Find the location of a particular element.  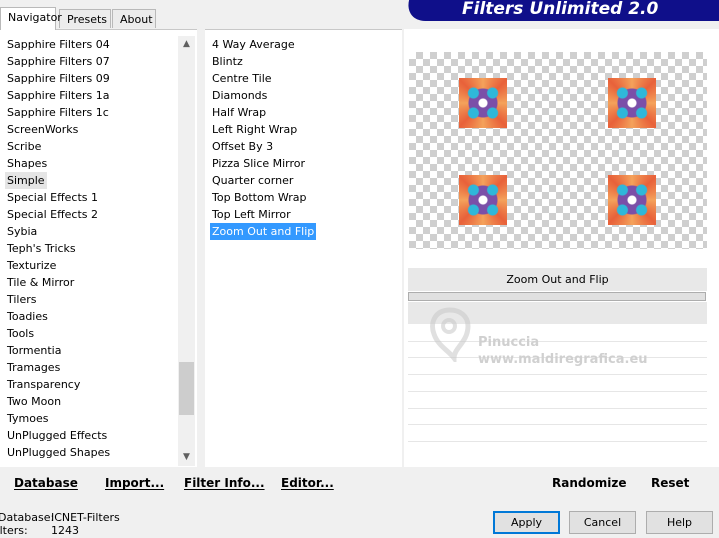

filter-item: Left Right Wrap is located at coordinates (254, 129).